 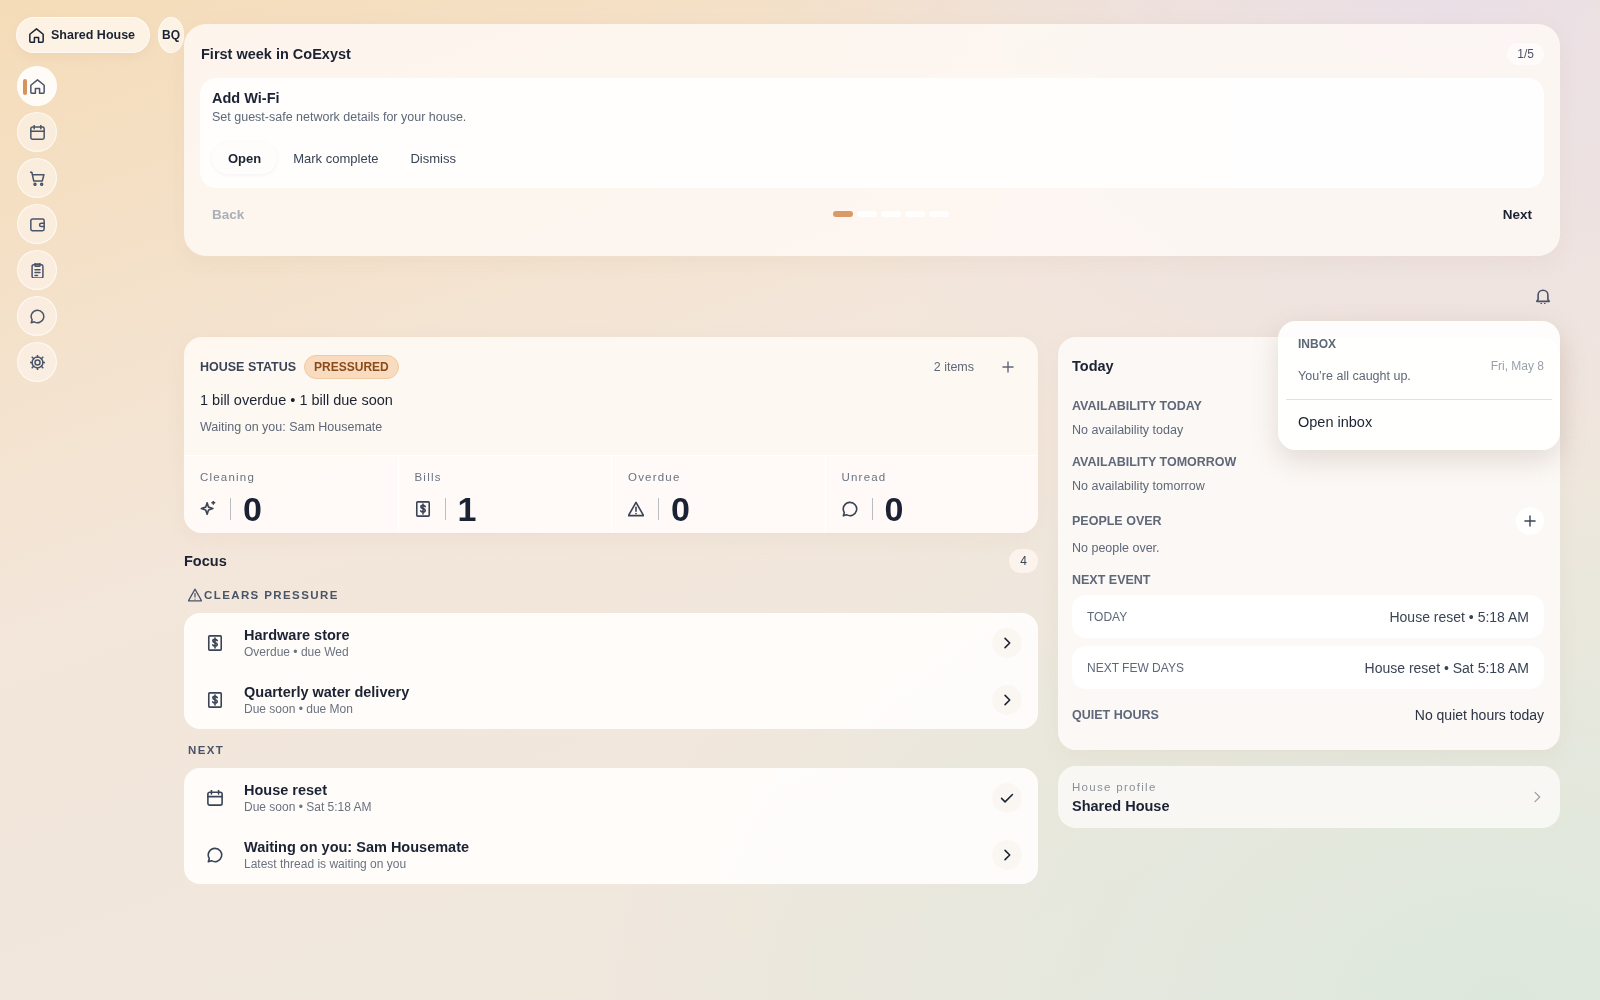 What do you see at coordinates (1115, 715) in the screenshot?
I see `section-label: QUIET HOURS` at bounding box center [1115, 715].